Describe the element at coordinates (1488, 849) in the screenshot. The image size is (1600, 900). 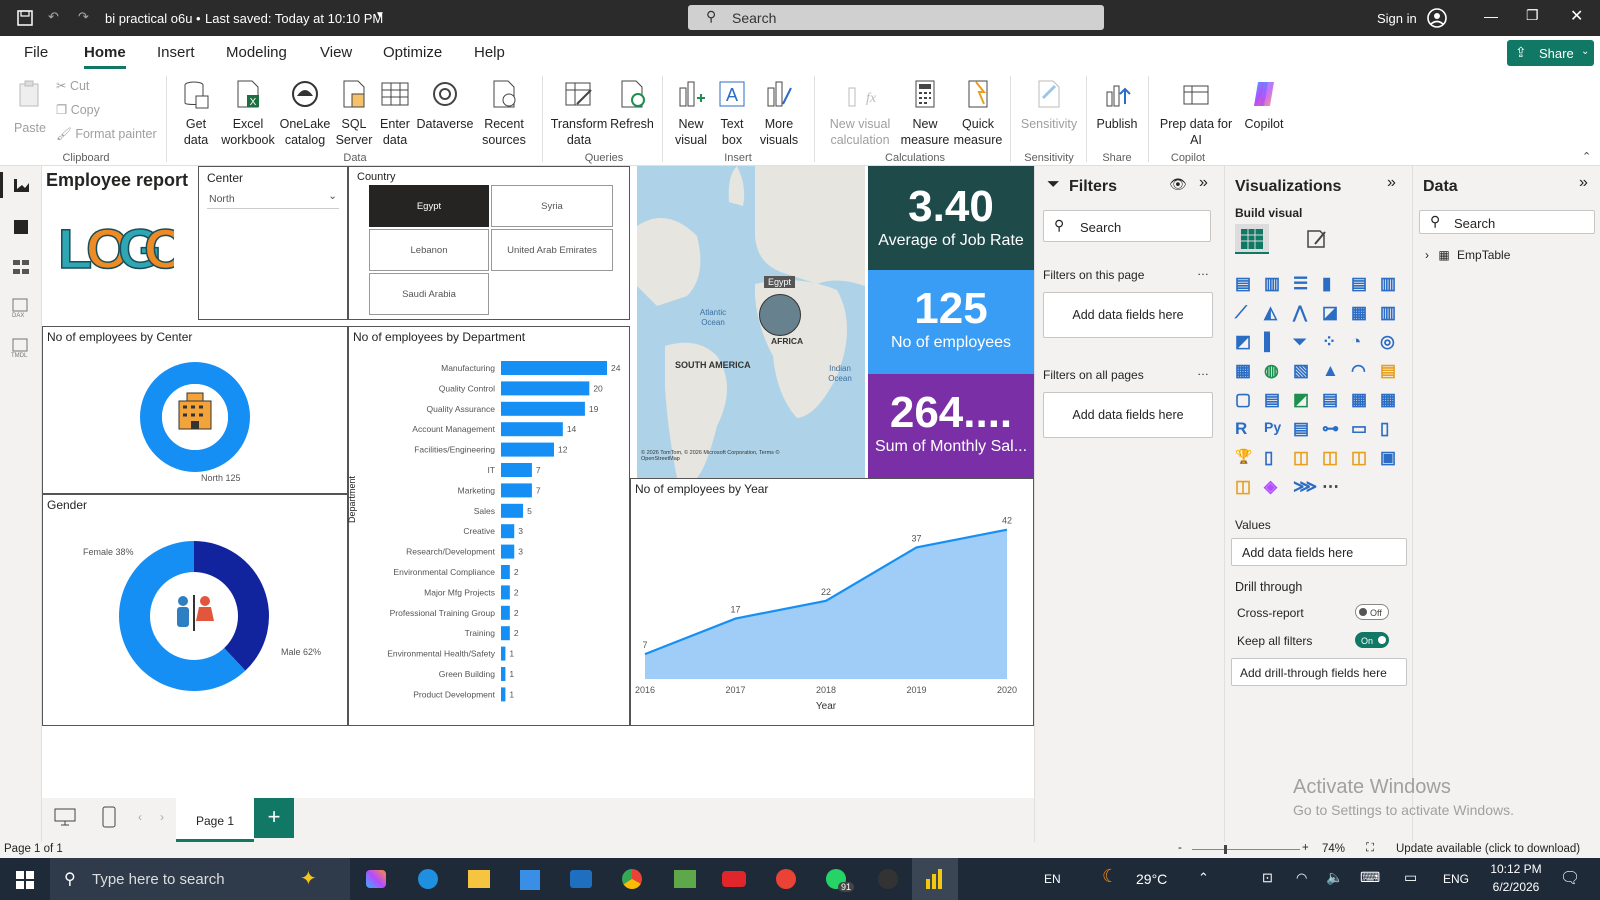
I see `update-available: Update available (click to download)` at that location.